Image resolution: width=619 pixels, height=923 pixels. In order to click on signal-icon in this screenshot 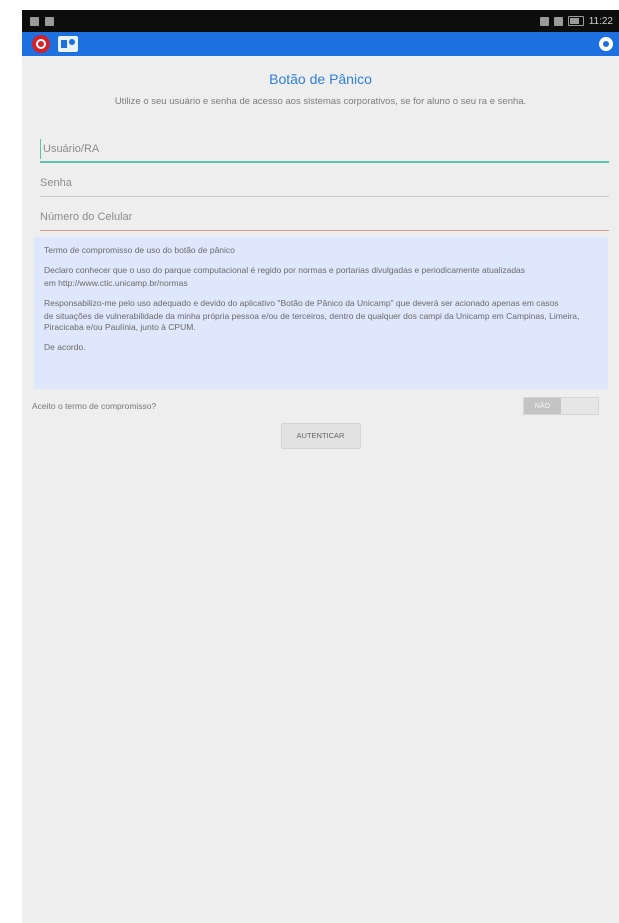, I will do `click(558, 21)`.